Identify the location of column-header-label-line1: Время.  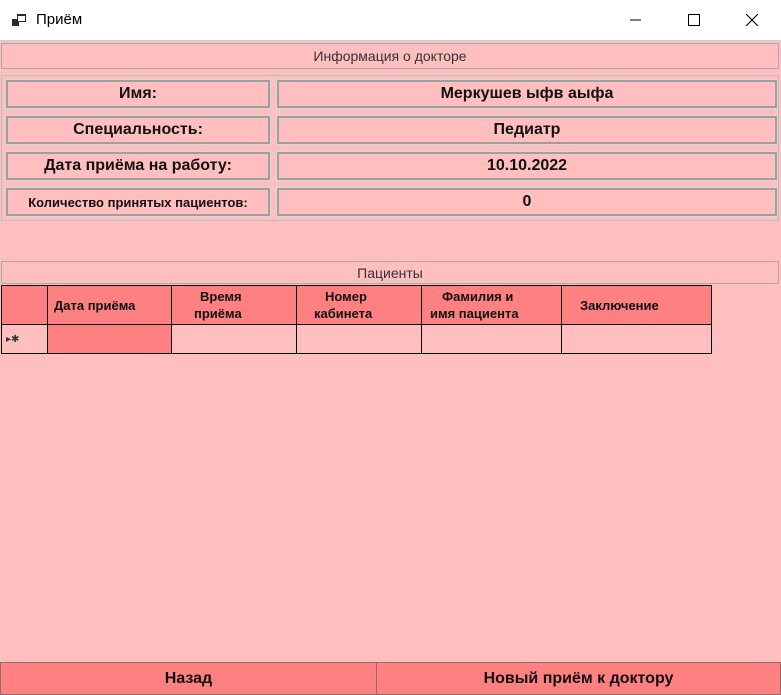
(221, 296).